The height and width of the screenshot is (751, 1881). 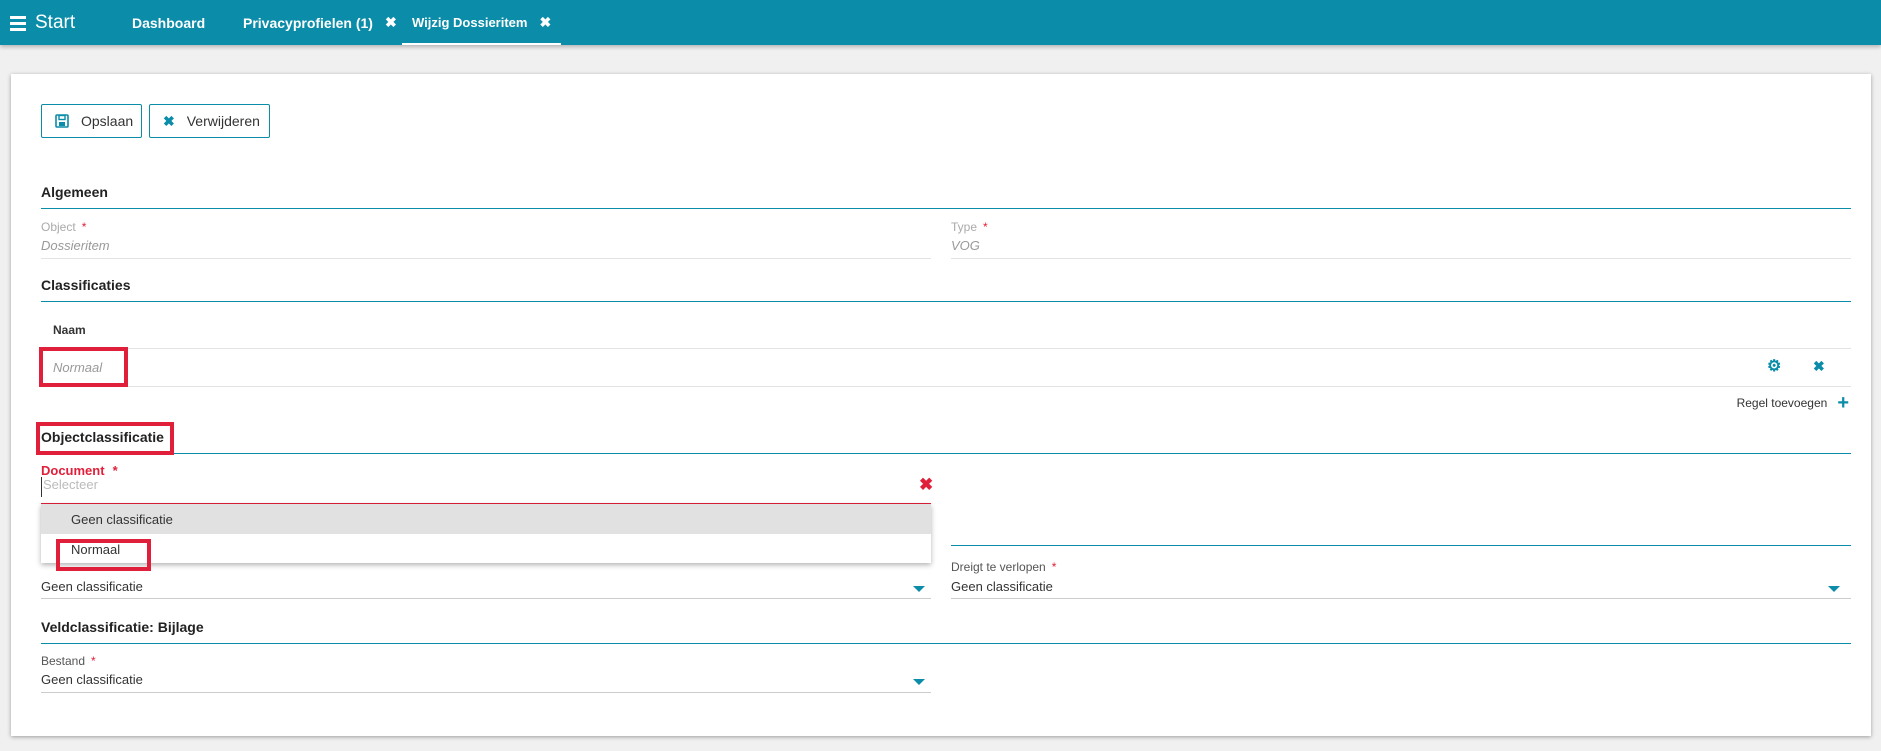 I want to click on tab-label: Privacyprofielen (1), so click(x=308, y=22).